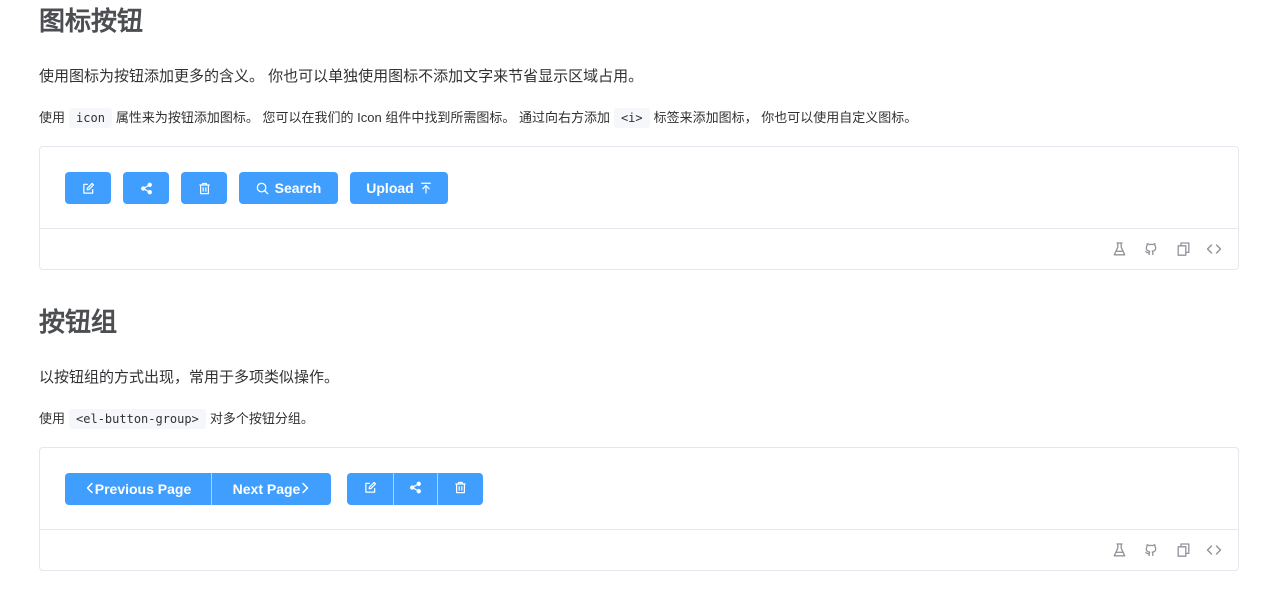 This screenshot has width=1272, height=601. What do you see at coordinates (137, 419) in the screenshot?
I see `inline-code: <el-button-group>` at bounding box center [137, 419].